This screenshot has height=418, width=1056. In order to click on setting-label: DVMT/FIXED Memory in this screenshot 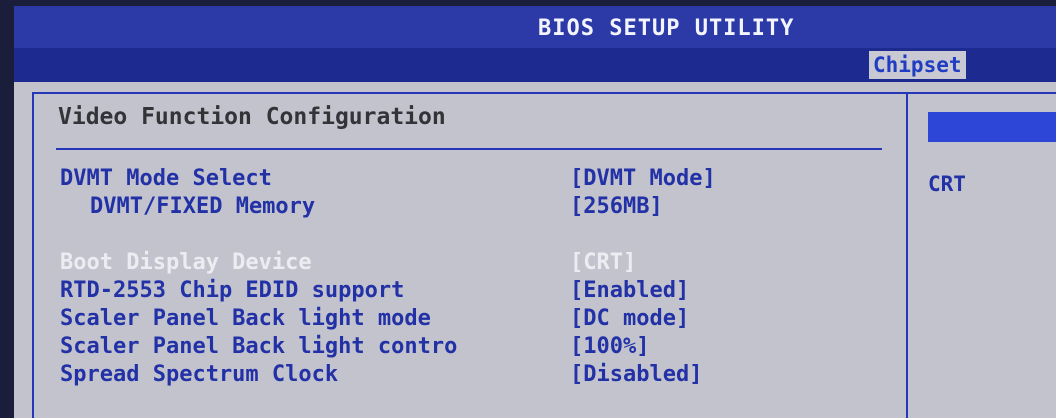, I will do `click(203, 206)`.